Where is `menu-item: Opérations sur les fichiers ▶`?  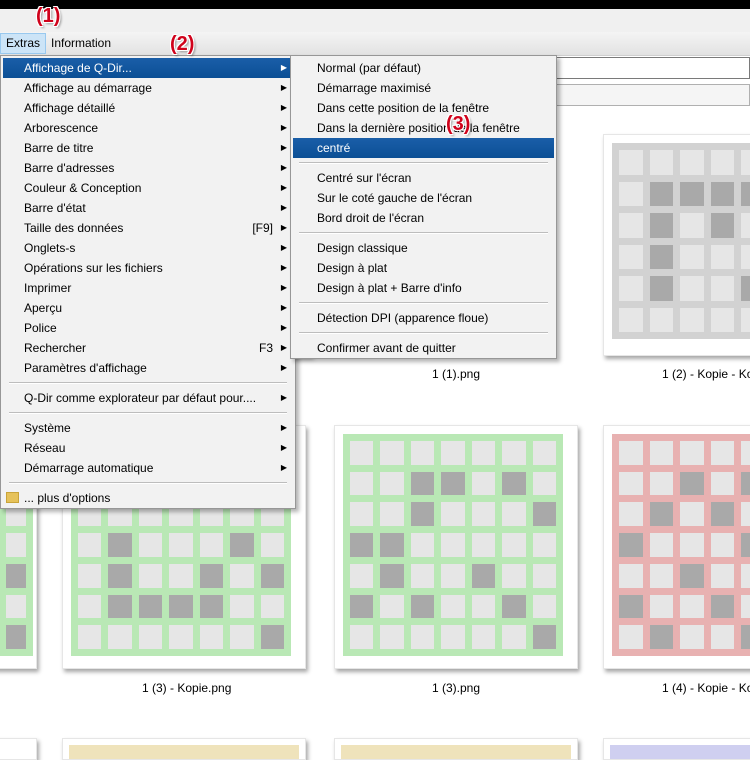
menu-item: Opérations sur les fichiers ▶ is located at coordinates (148, 268).